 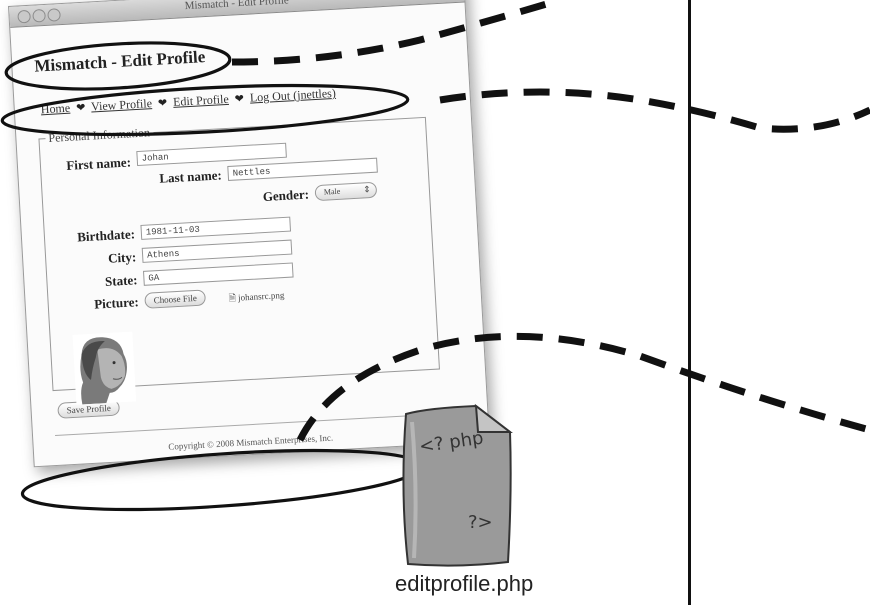 I want to click on nav-connector-dashes, so click(x=654, y=110).